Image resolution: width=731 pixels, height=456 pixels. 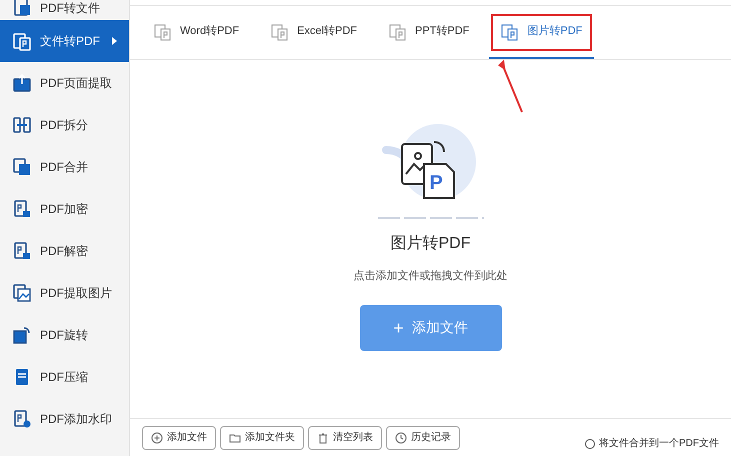 What do you see at coordinates (197, 32) in the screenshot?
I see `tab: Word转PDF` at bounding box center [197, 32].